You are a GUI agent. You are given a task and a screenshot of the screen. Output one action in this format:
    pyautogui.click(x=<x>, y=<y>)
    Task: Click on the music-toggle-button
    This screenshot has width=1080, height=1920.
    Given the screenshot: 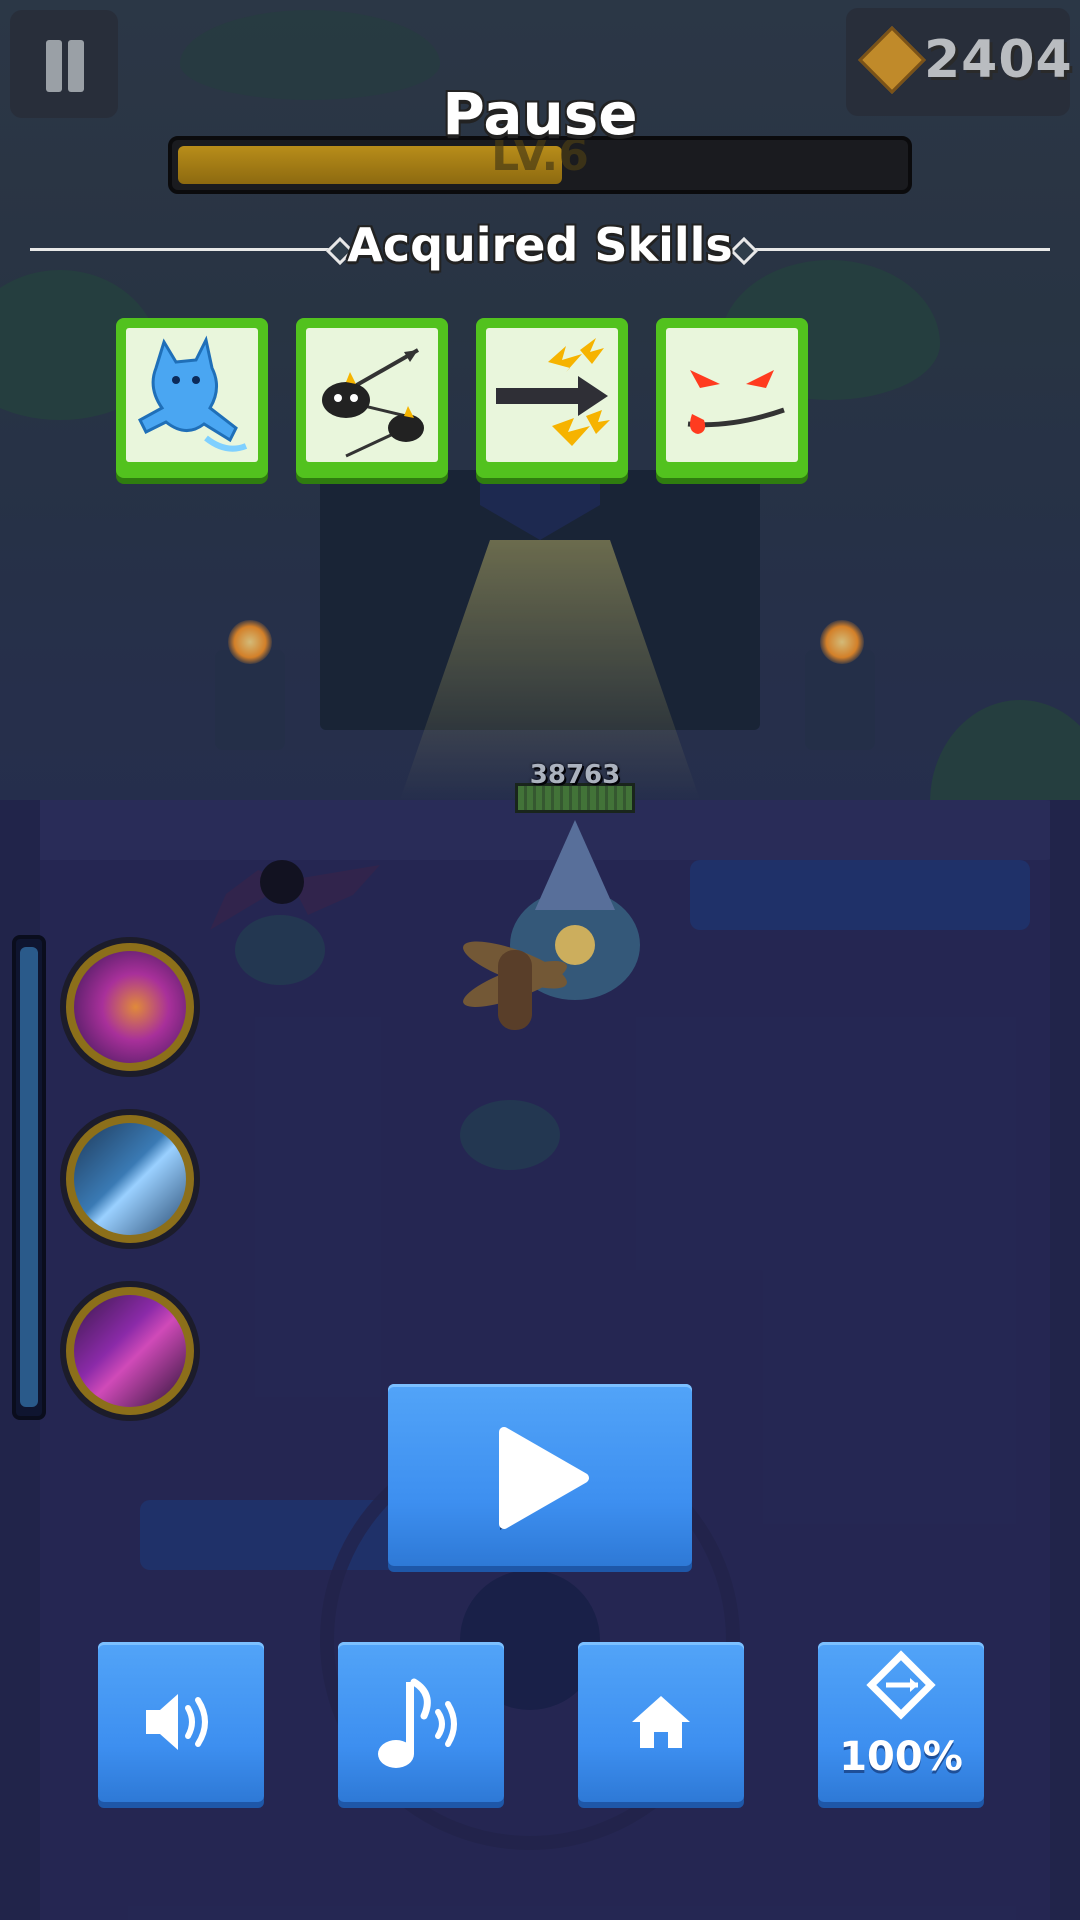 What is the action you would take?
    pyautogui.click(x=421, y=1722)
    